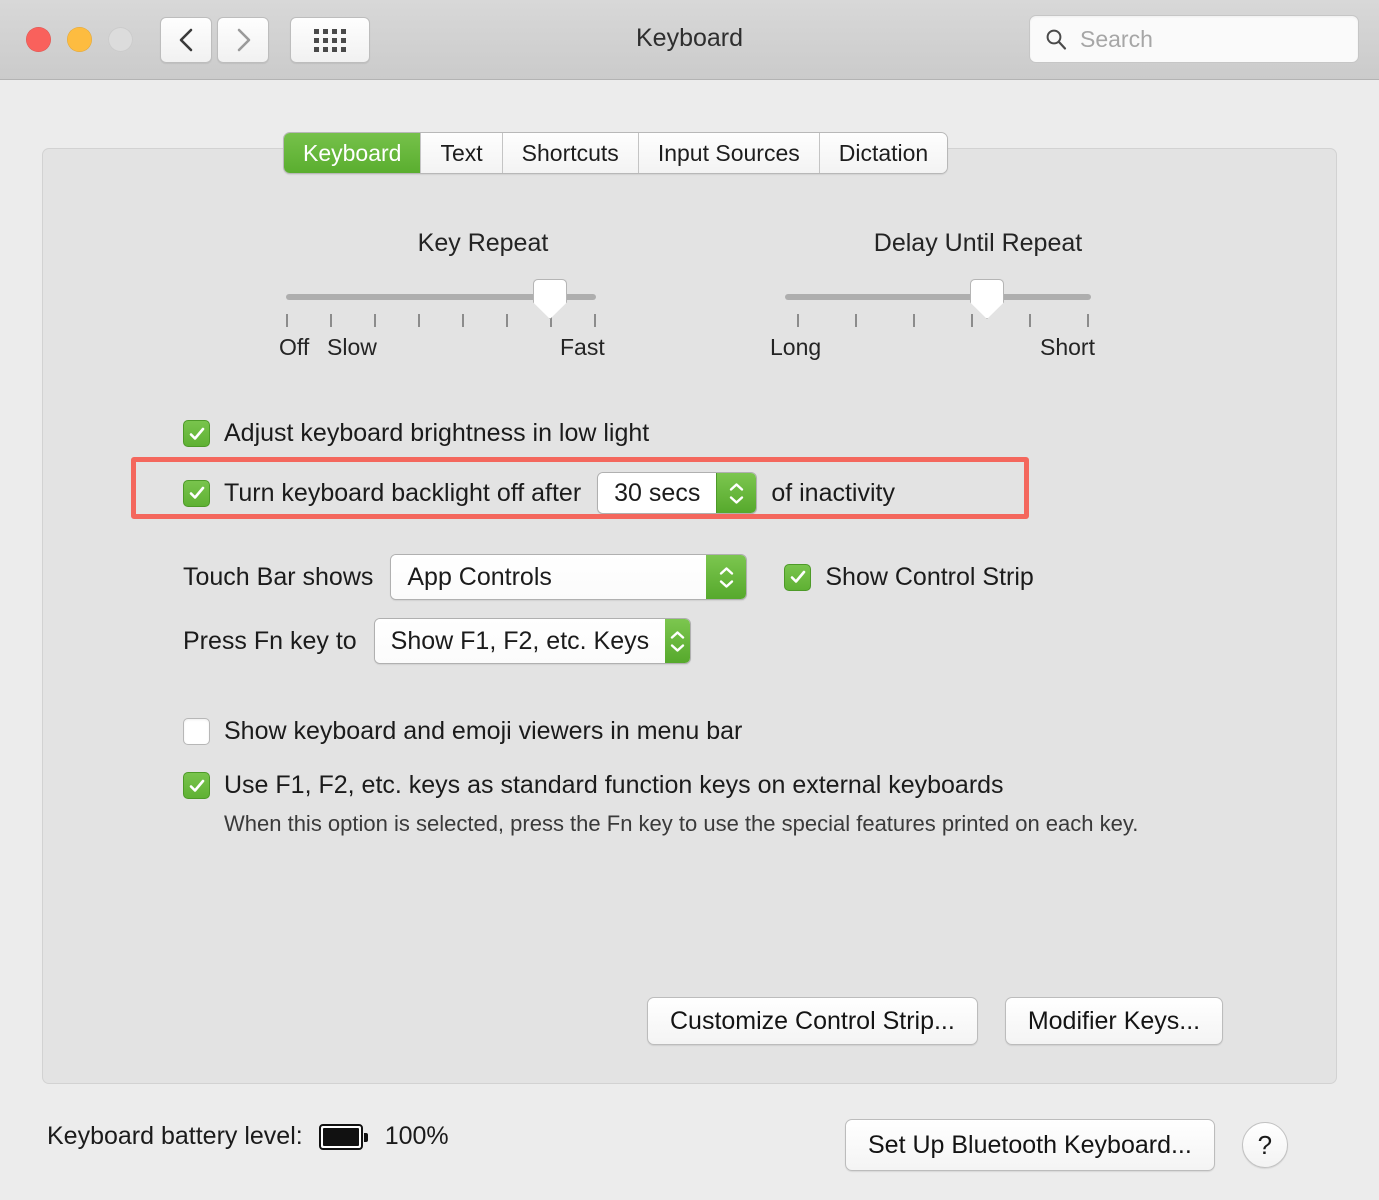  What do you see at coordinates (726, 577) in the screenshot?
I see `touch-bar-popup-arrows` at bounding box center [726, 577].